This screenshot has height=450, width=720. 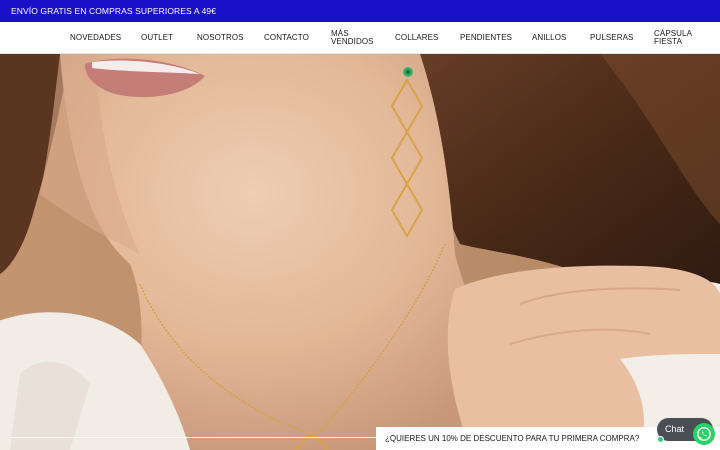 What do you see at coordinates (611, 38) in the screenshot?
I see `nav-pulseras: PULSERAS` at bounding box center [611, 38].